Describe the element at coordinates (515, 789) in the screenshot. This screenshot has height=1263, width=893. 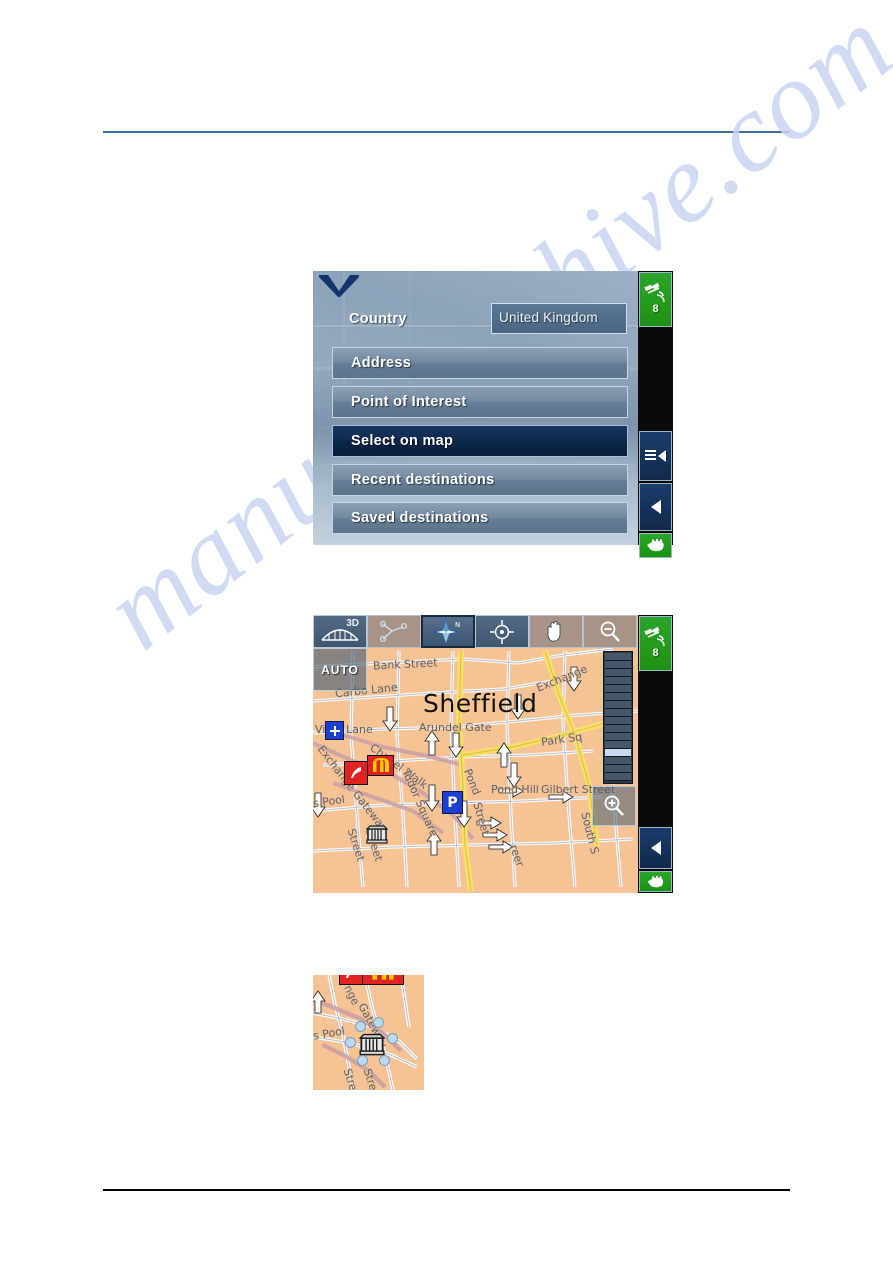
I see `street-label: Pond Hill` at that location.